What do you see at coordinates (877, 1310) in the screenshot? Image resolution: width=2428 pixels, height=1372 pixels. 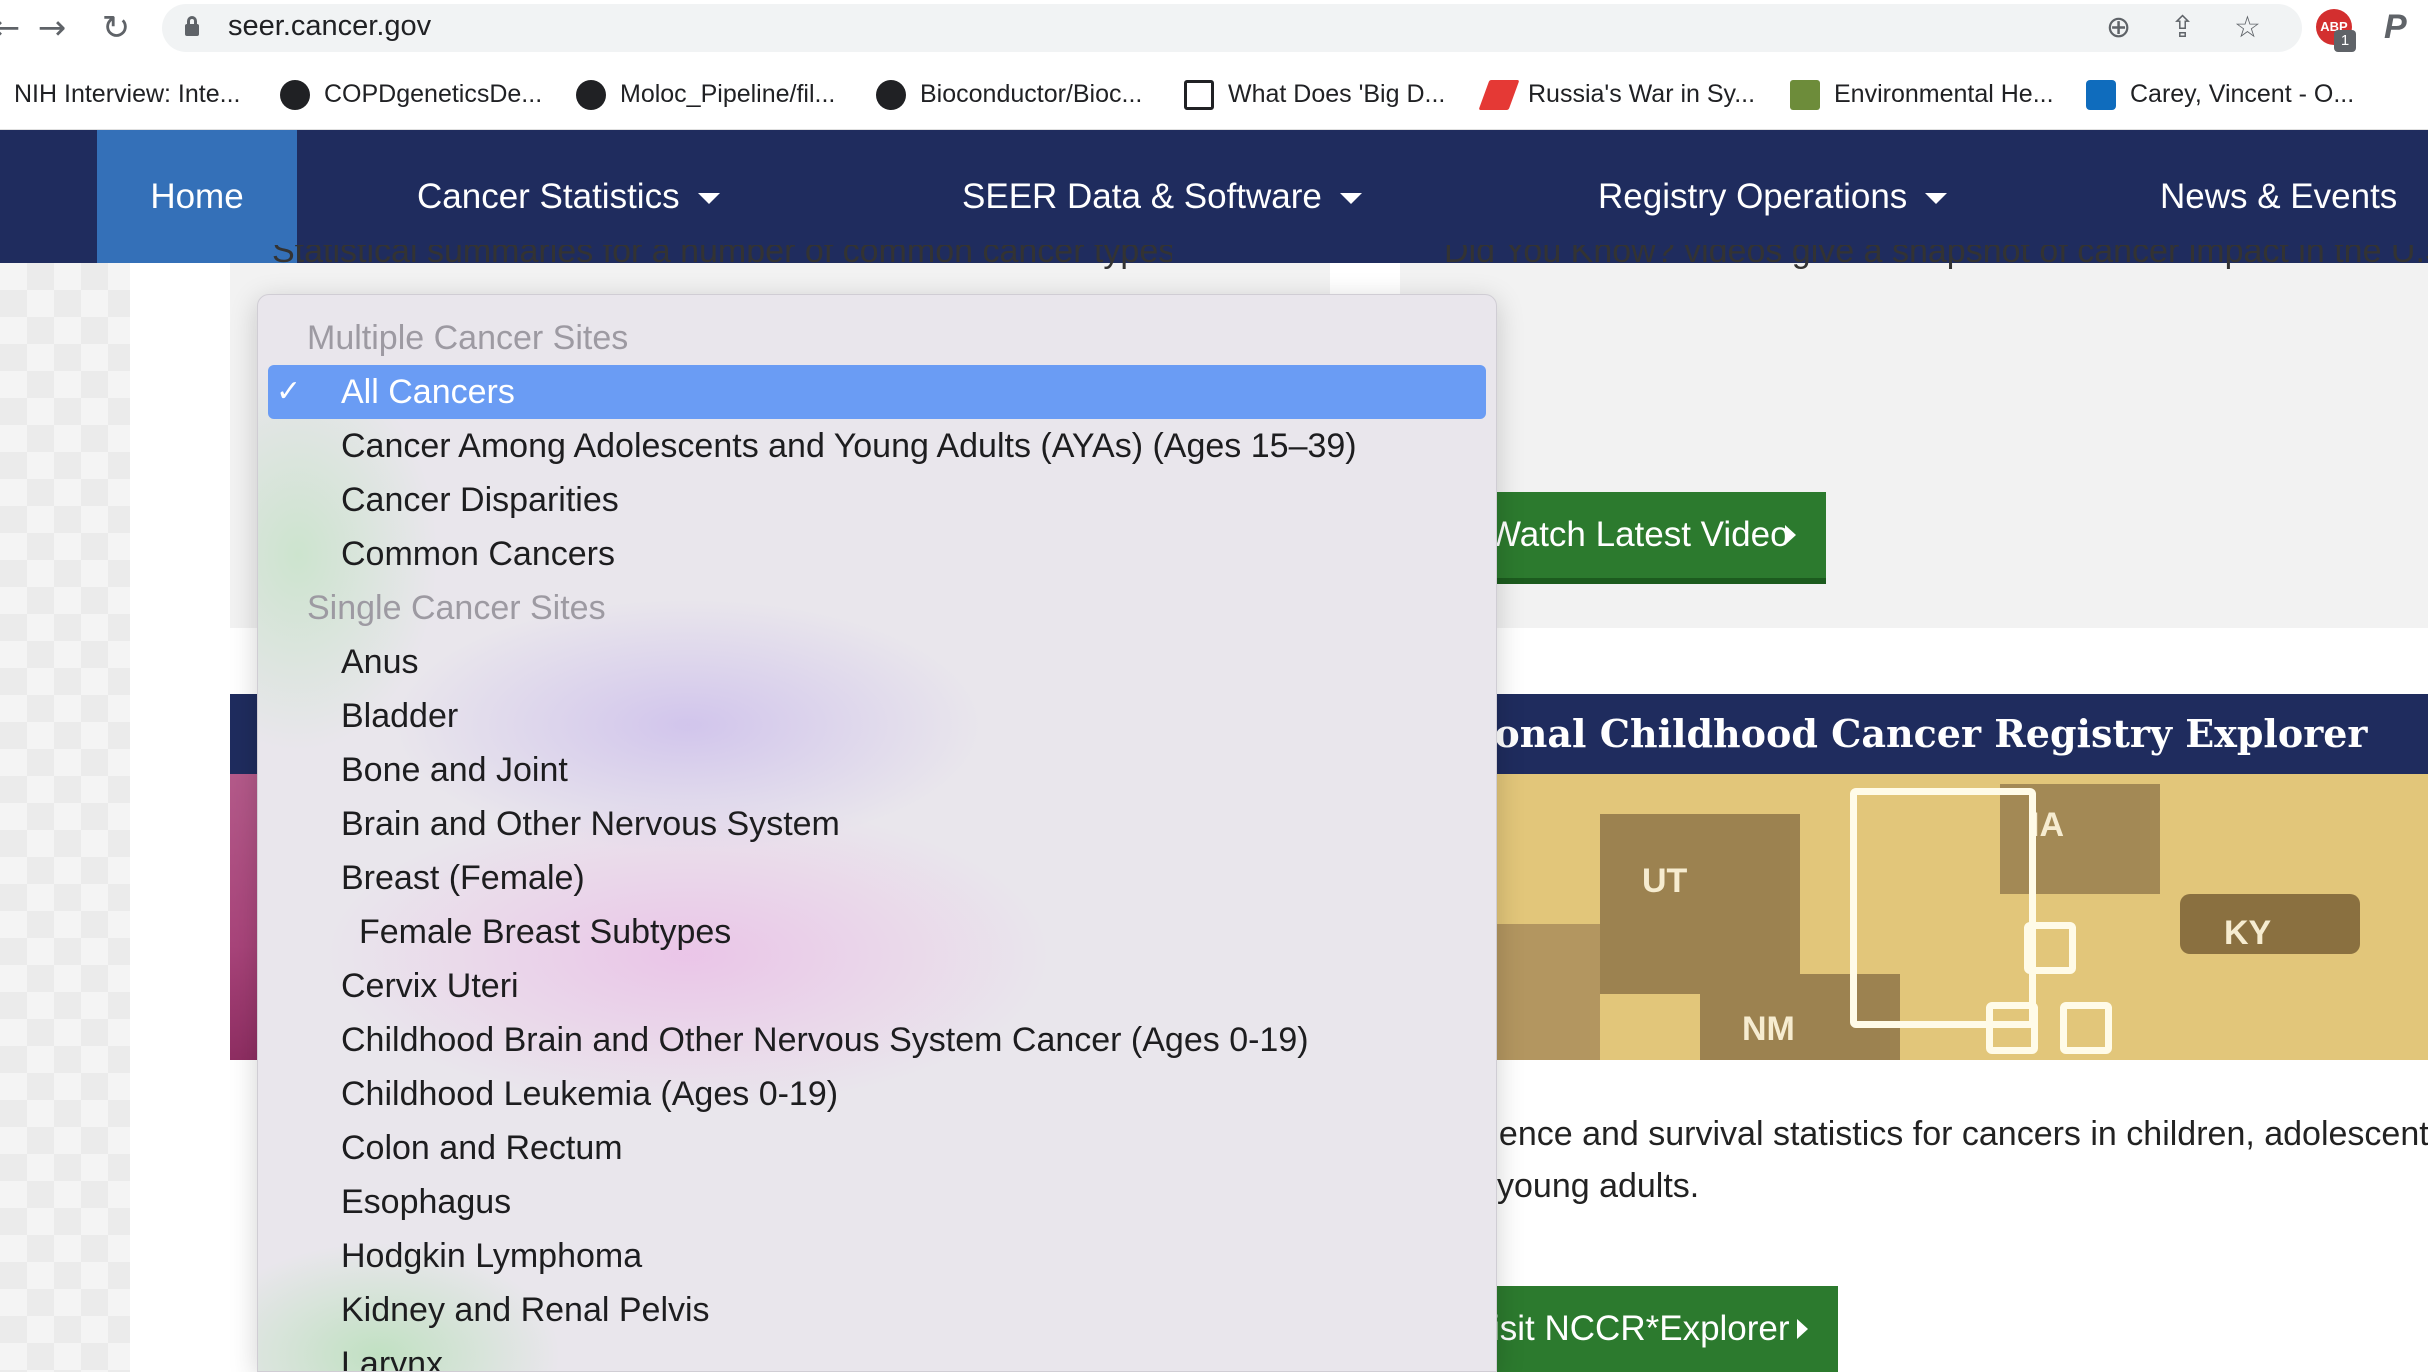 I see `dropdown-option: Kidney and Renal Pelvis` at bounding box center [877, 1310].